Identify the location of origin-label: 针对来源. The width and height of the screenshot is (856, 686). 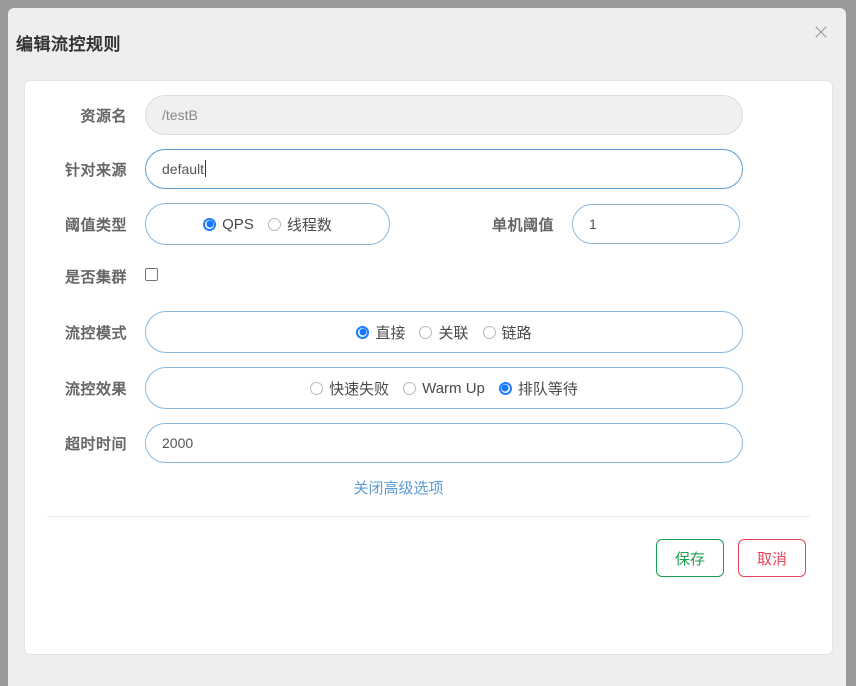
(95, 170).